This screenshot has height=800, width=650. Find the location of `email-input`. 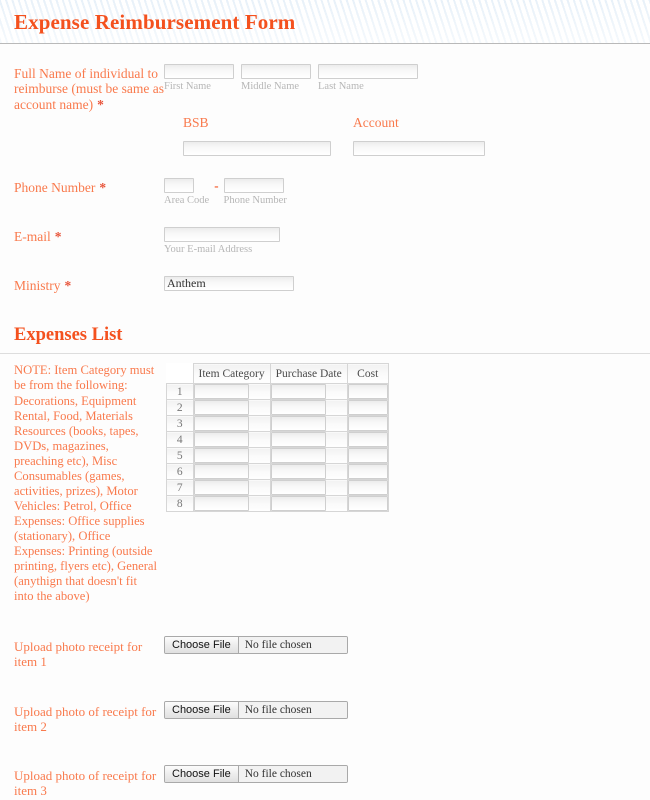

email-input is located at coordinates (222, 234).